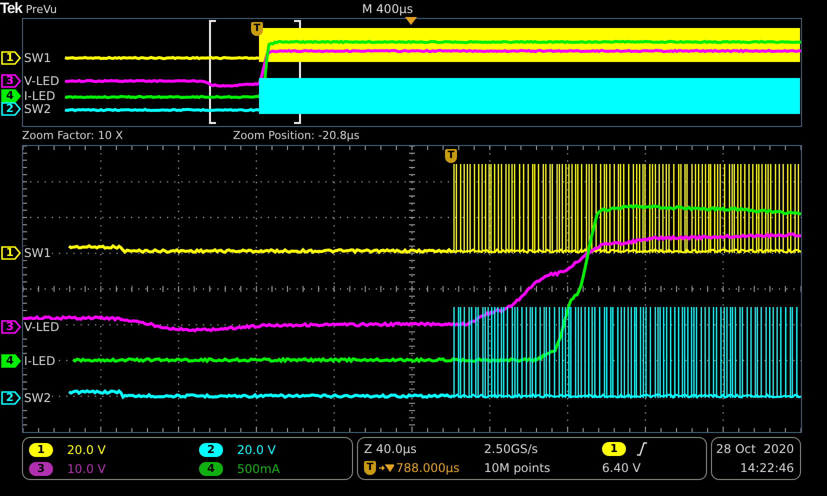  Describe the element at coordinates (622, 467) in the screenshot. I see `trigger-threshold: 6.40 V` at that location.